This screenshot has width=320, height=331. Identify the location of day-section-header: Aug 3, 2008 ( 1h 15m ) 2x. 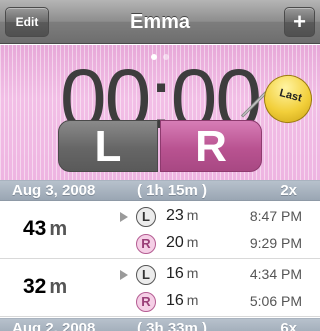
(160, 190).